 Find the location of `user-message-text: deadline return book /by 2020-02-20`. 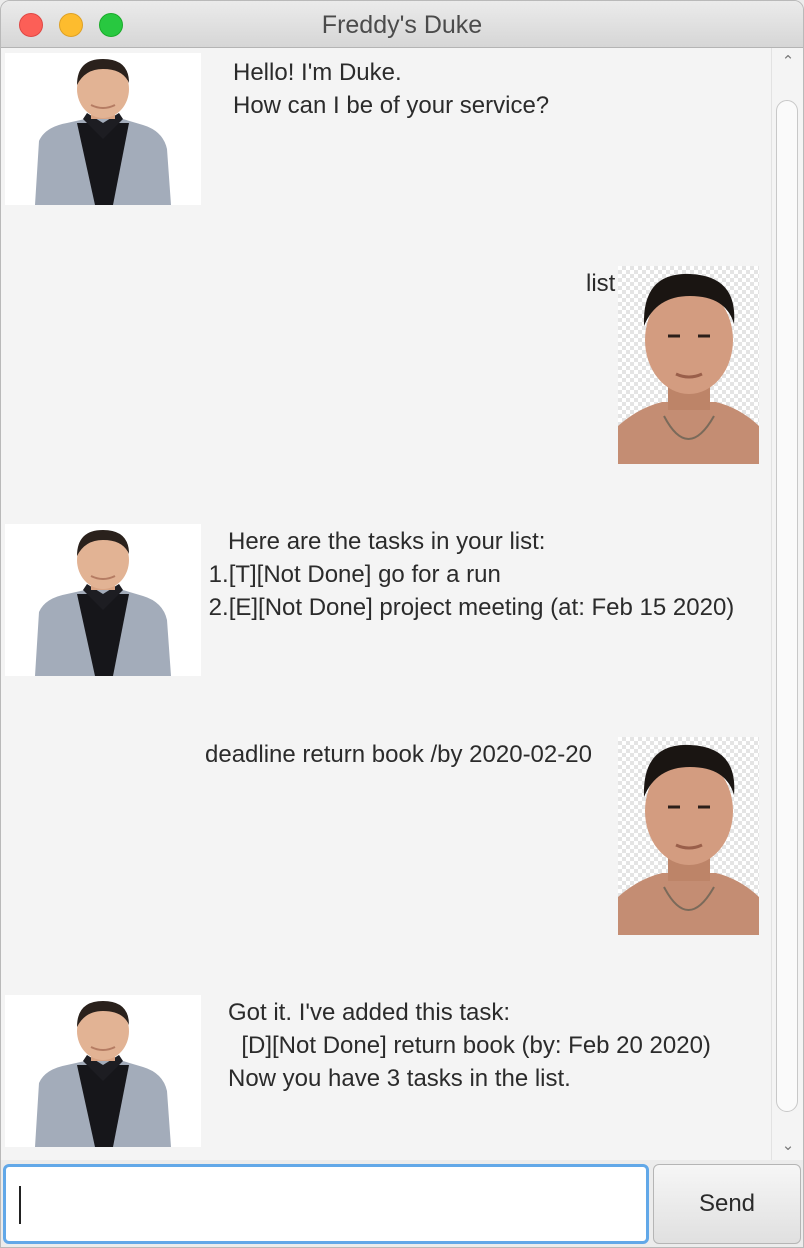

user-message-text: deadline return book /by 2020-02-20 is located at coordinates (398, 754).